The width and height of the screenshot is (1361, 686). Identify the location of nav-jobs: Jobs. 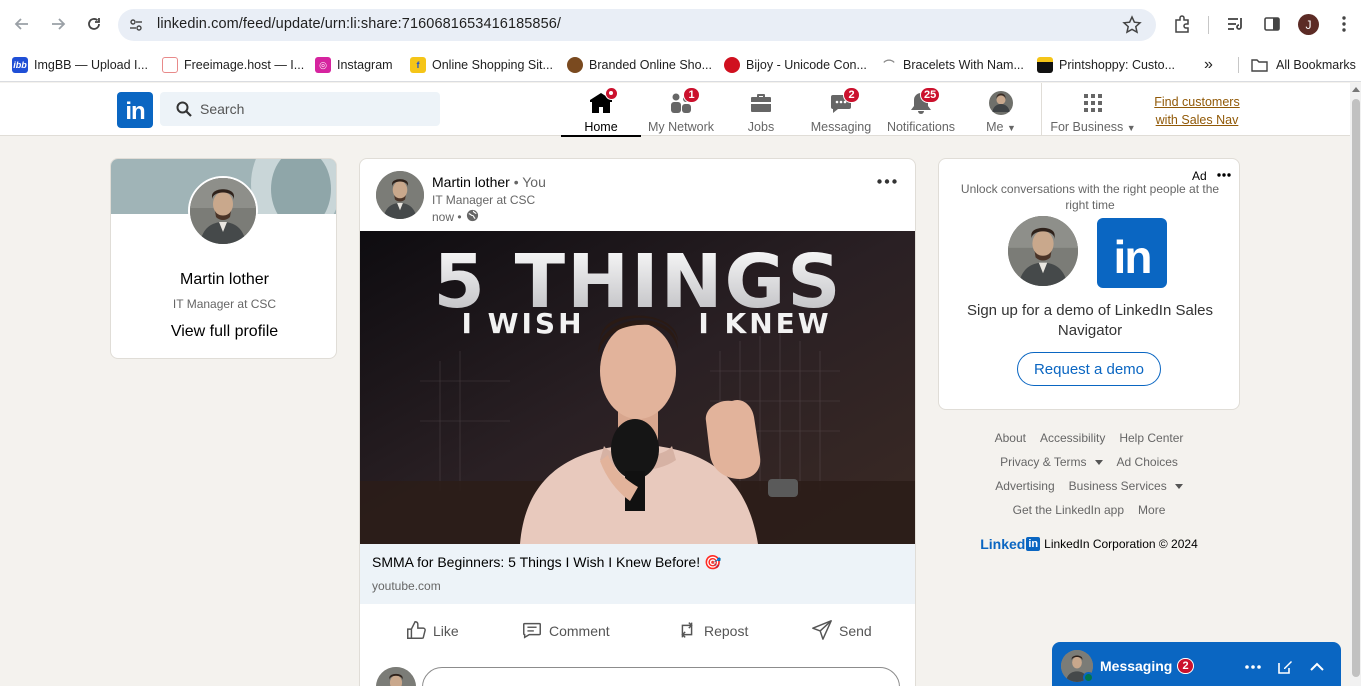
(761, 112).